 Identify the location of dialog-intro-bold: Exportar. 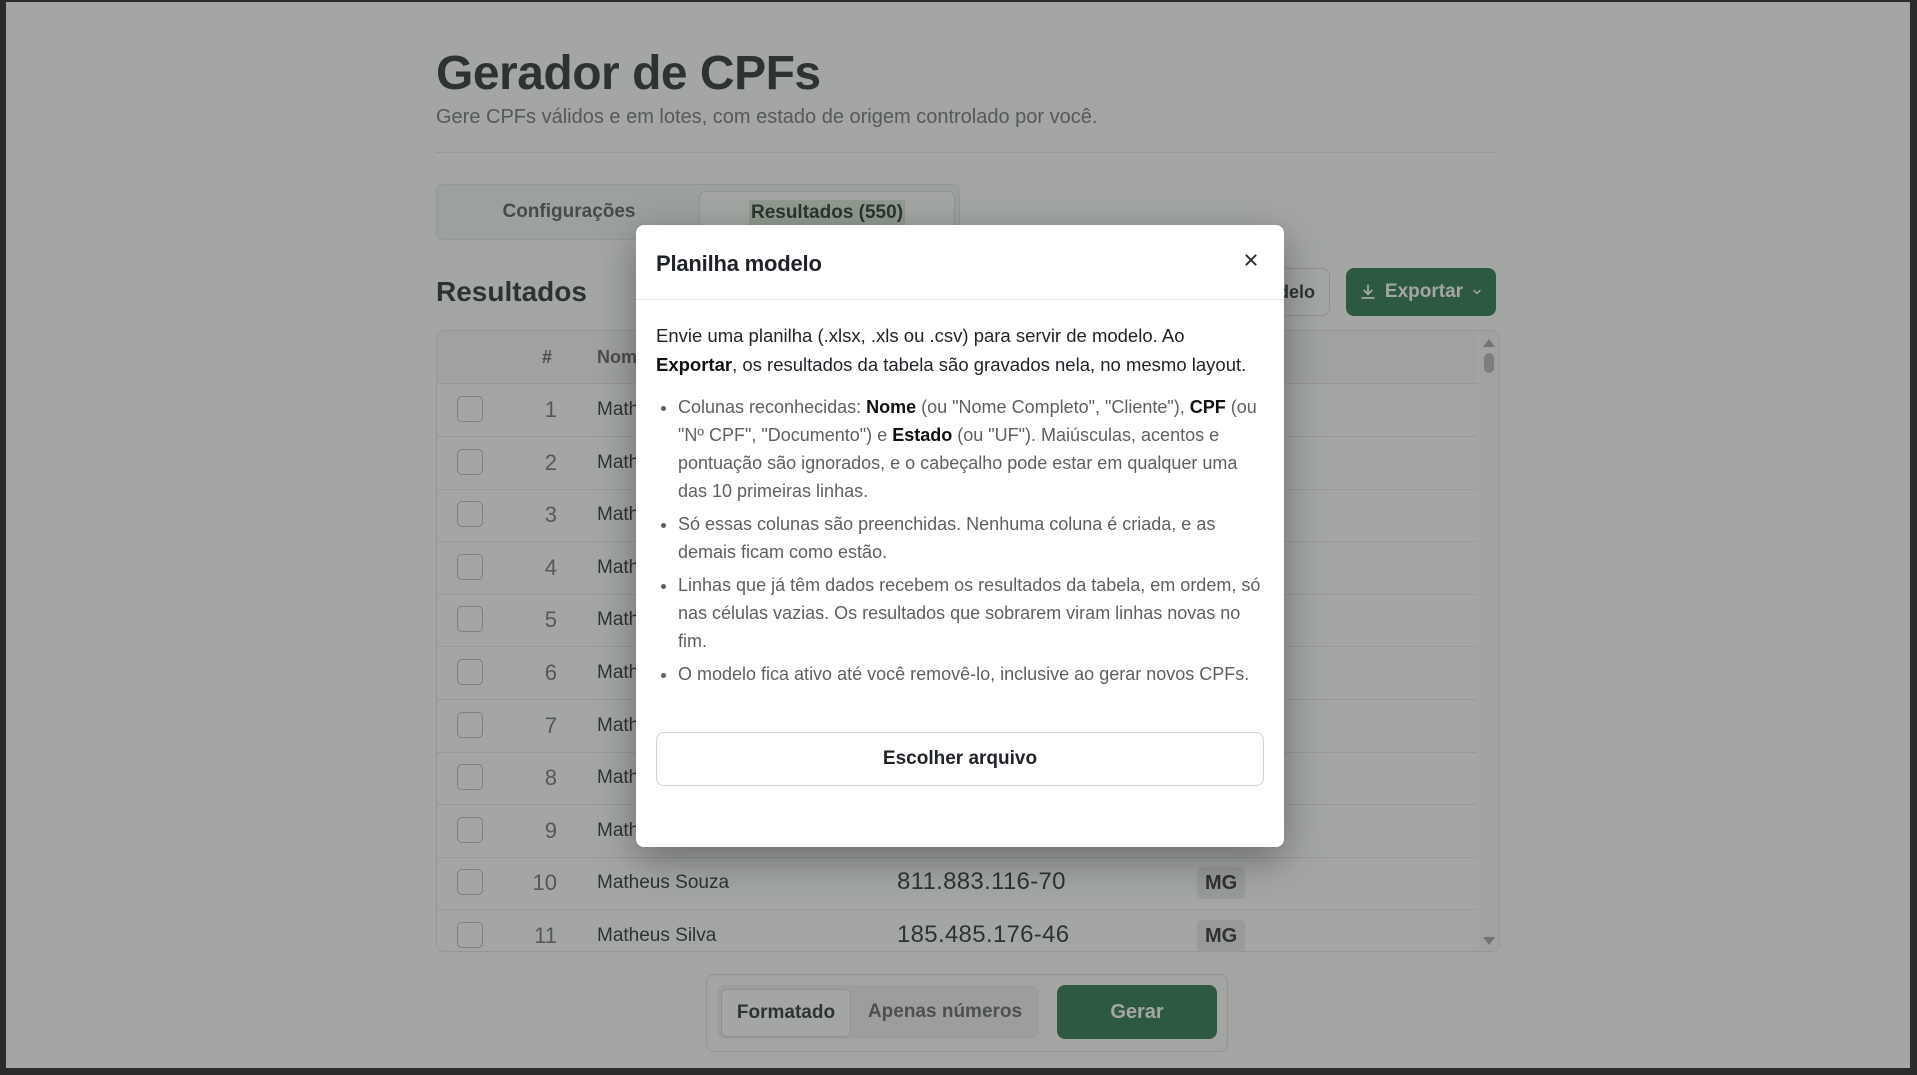
(694, 364).